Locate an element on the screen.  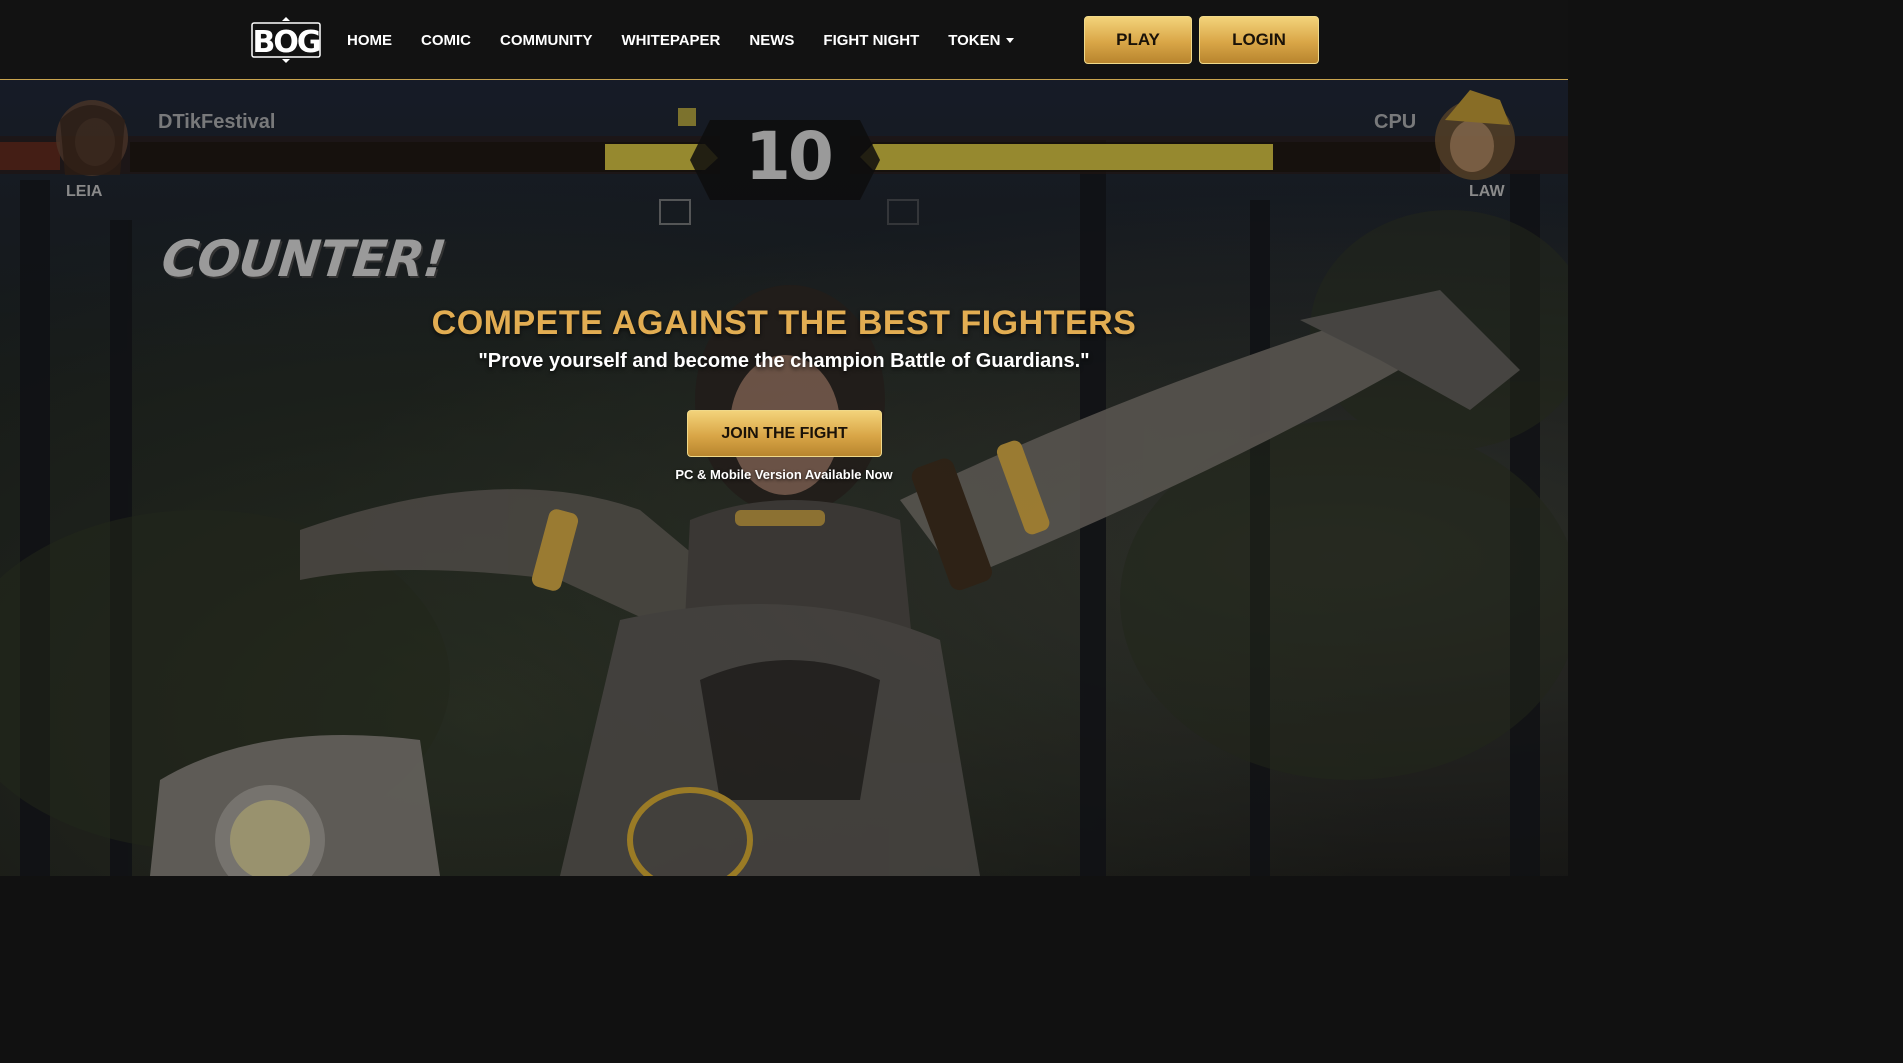
hud-opponent-character: LAW is located at coordinates (1487, 191).